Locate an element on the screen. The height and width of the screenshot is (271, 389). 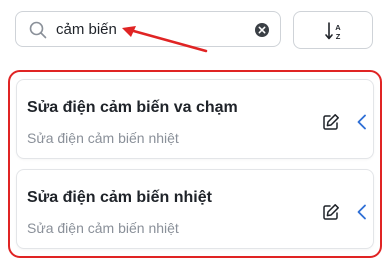
sort-button: A Z is located at coordinates (333, 30).